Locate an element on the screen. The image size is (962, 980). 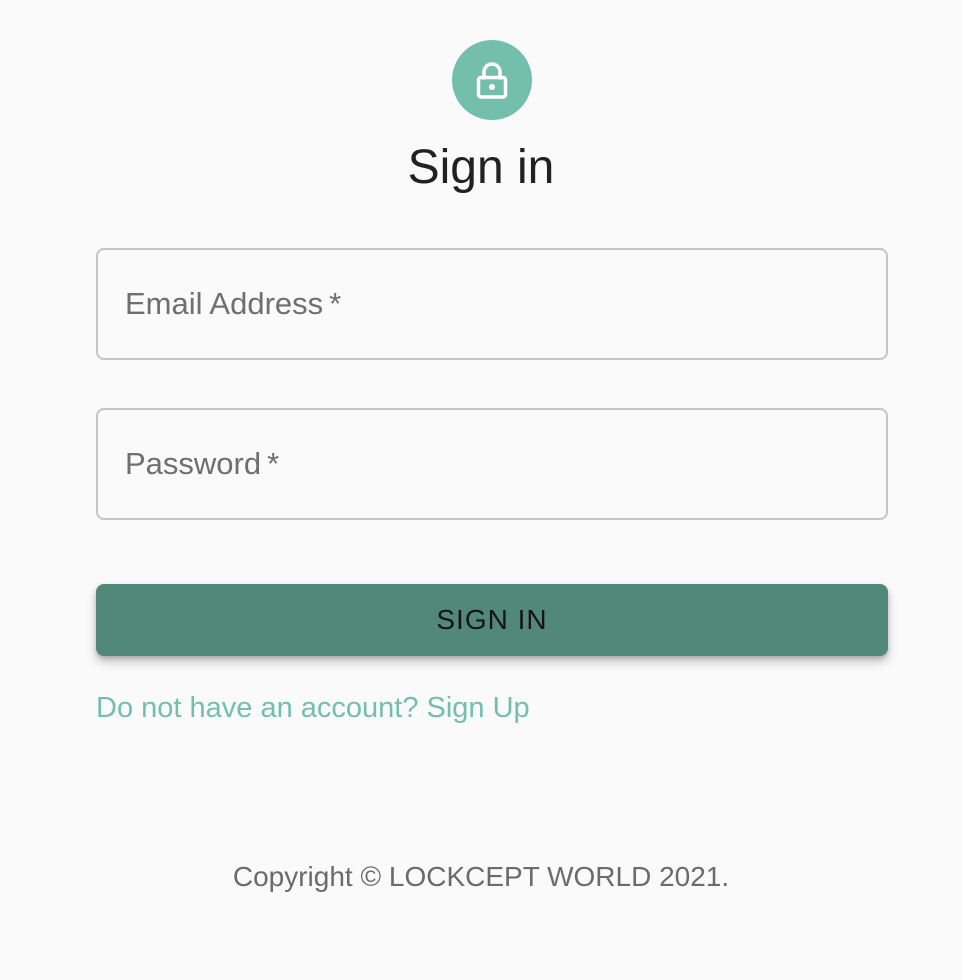
sign-in-button: SIGN IN is located at coordinates (492, 620).